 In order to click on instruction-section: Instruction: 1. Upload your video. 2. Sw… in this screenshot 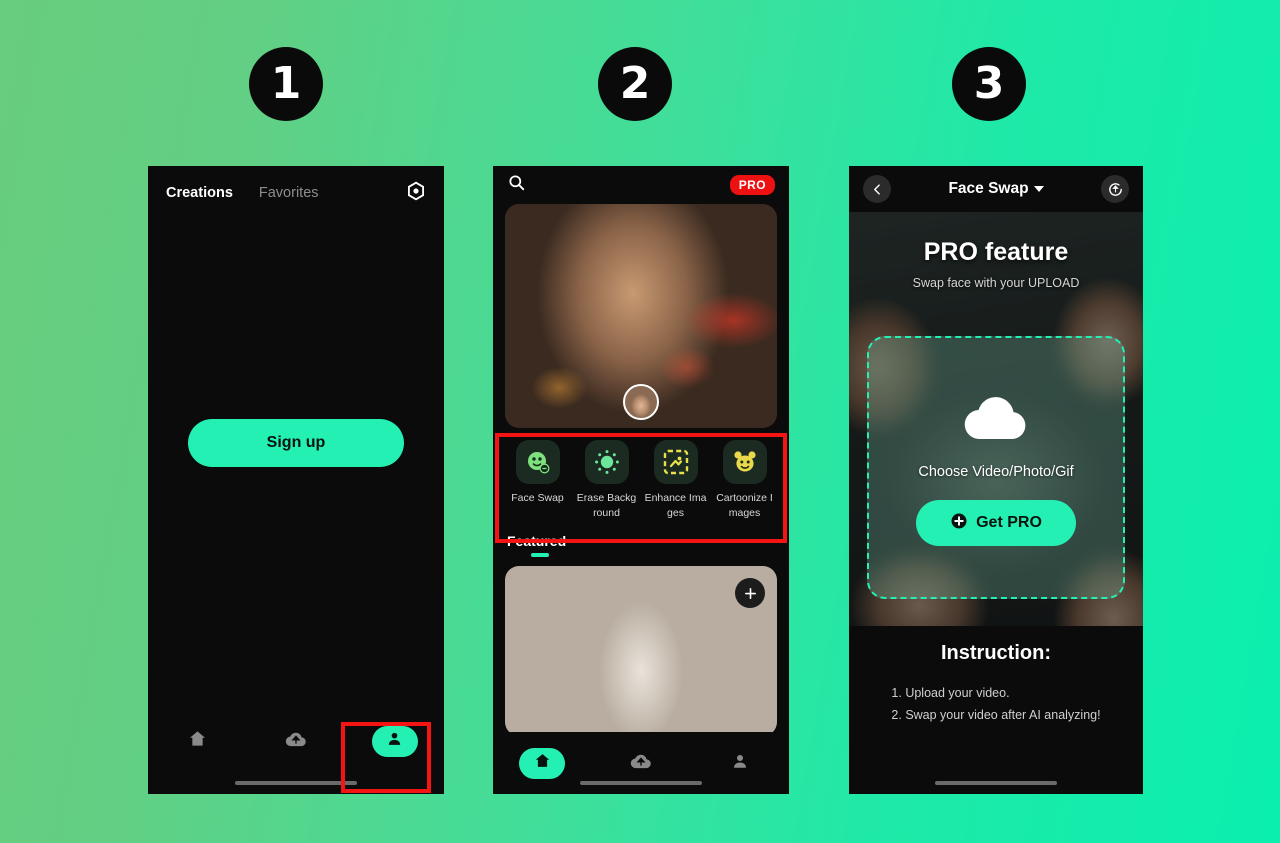, I will do `click(996, 710)`.